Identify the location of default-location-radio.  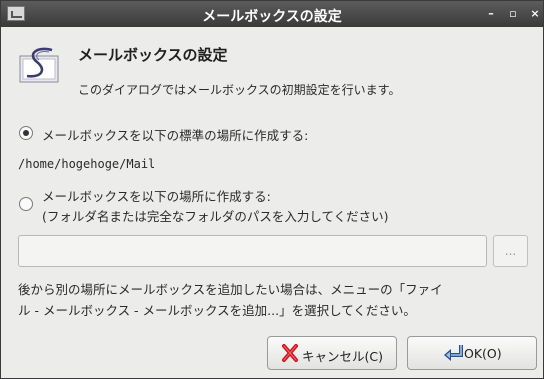
(26, 133).